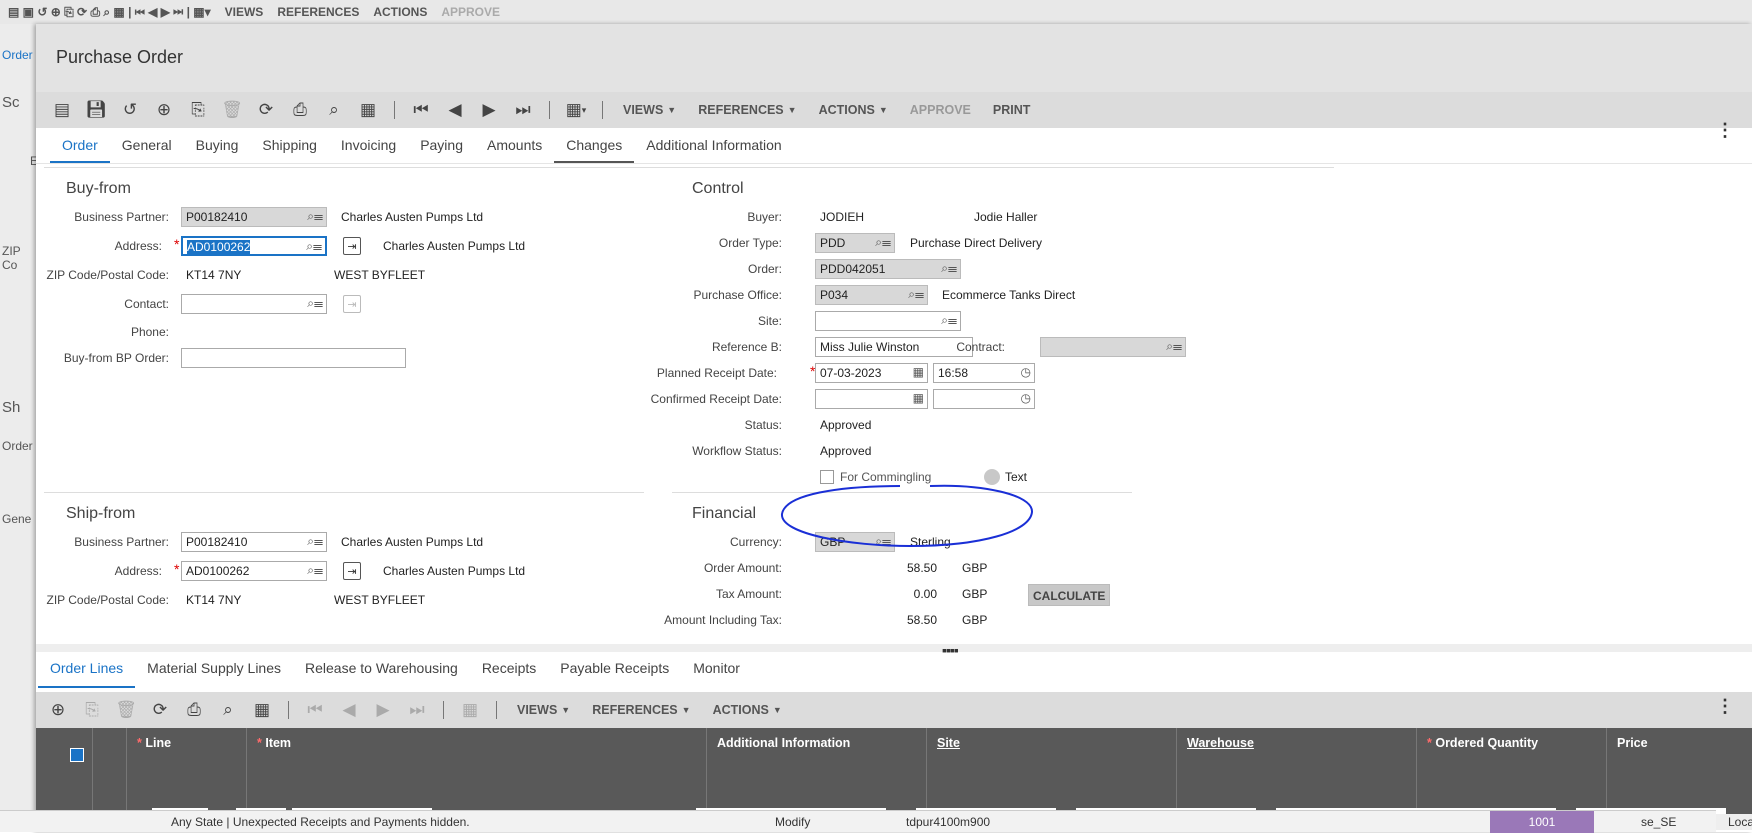 The image size is (1752, 833). What do you see at coordinates (853, 110) in the screenshot?
I see `actions-menu: ACTIONS ▼` at bounding box center [853, 110].